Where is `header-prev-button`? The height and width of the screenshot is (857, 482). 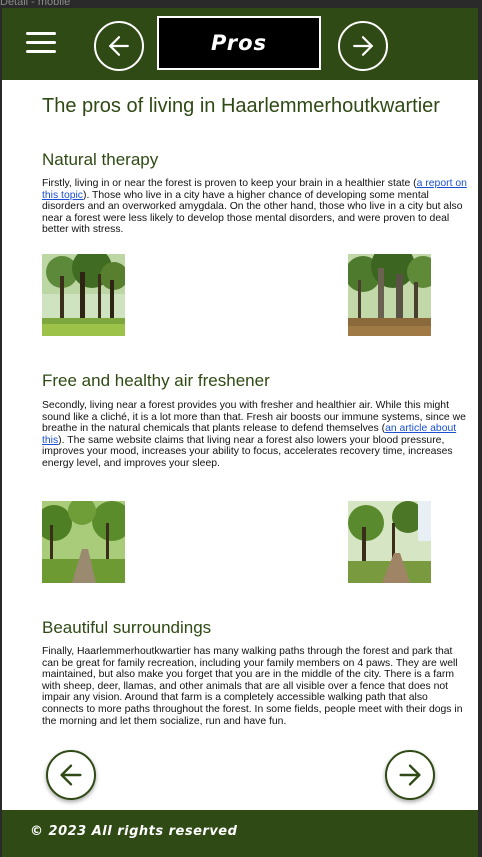
header-prev-button is located at coordinates (119, 46).